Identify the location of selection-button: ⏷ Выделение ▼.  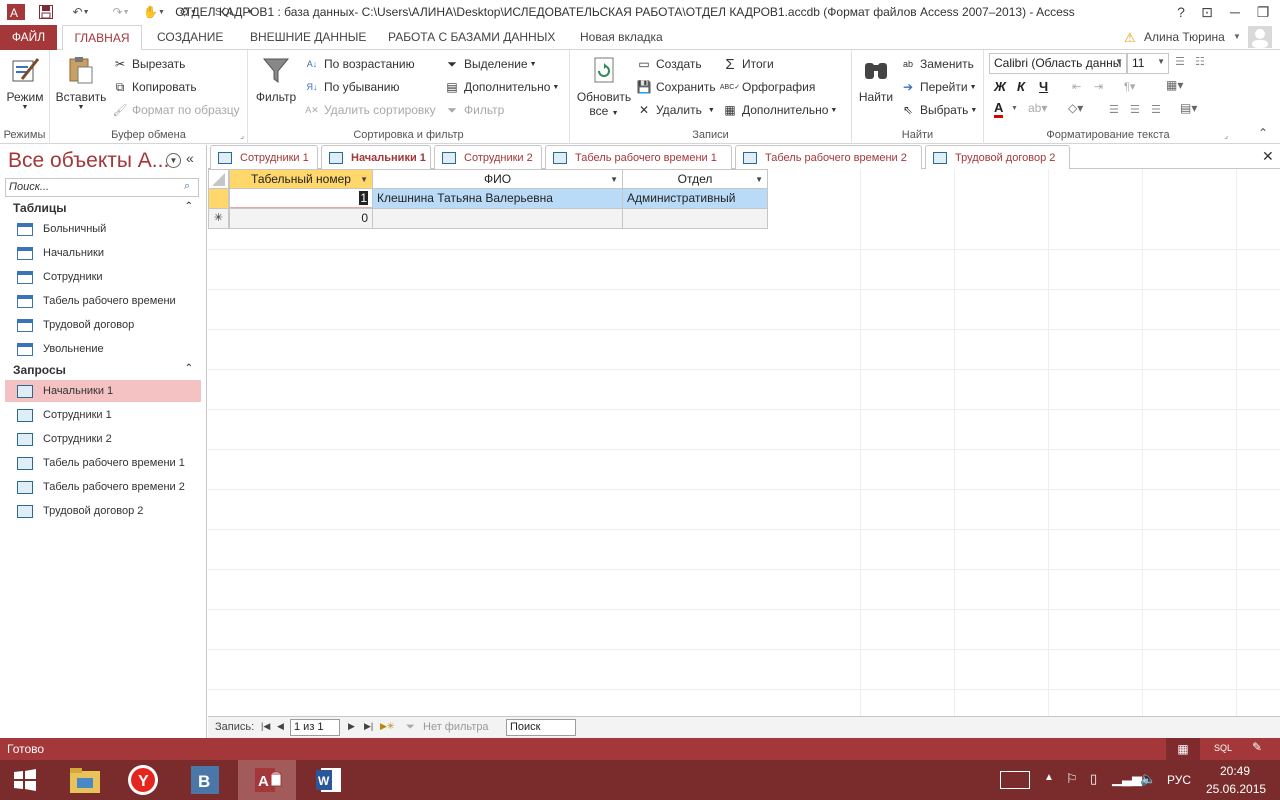
(490, 64).